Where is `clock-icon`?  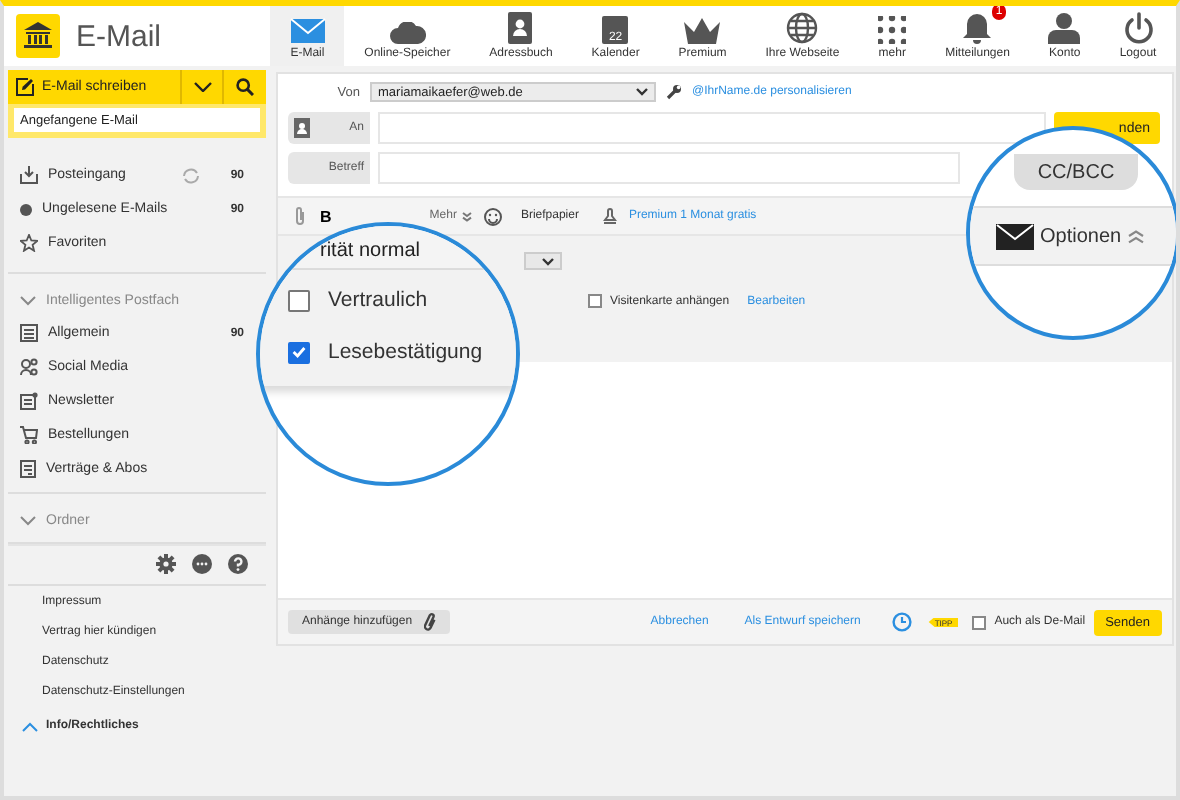
clock-icon is located at coordinates (902, 622).